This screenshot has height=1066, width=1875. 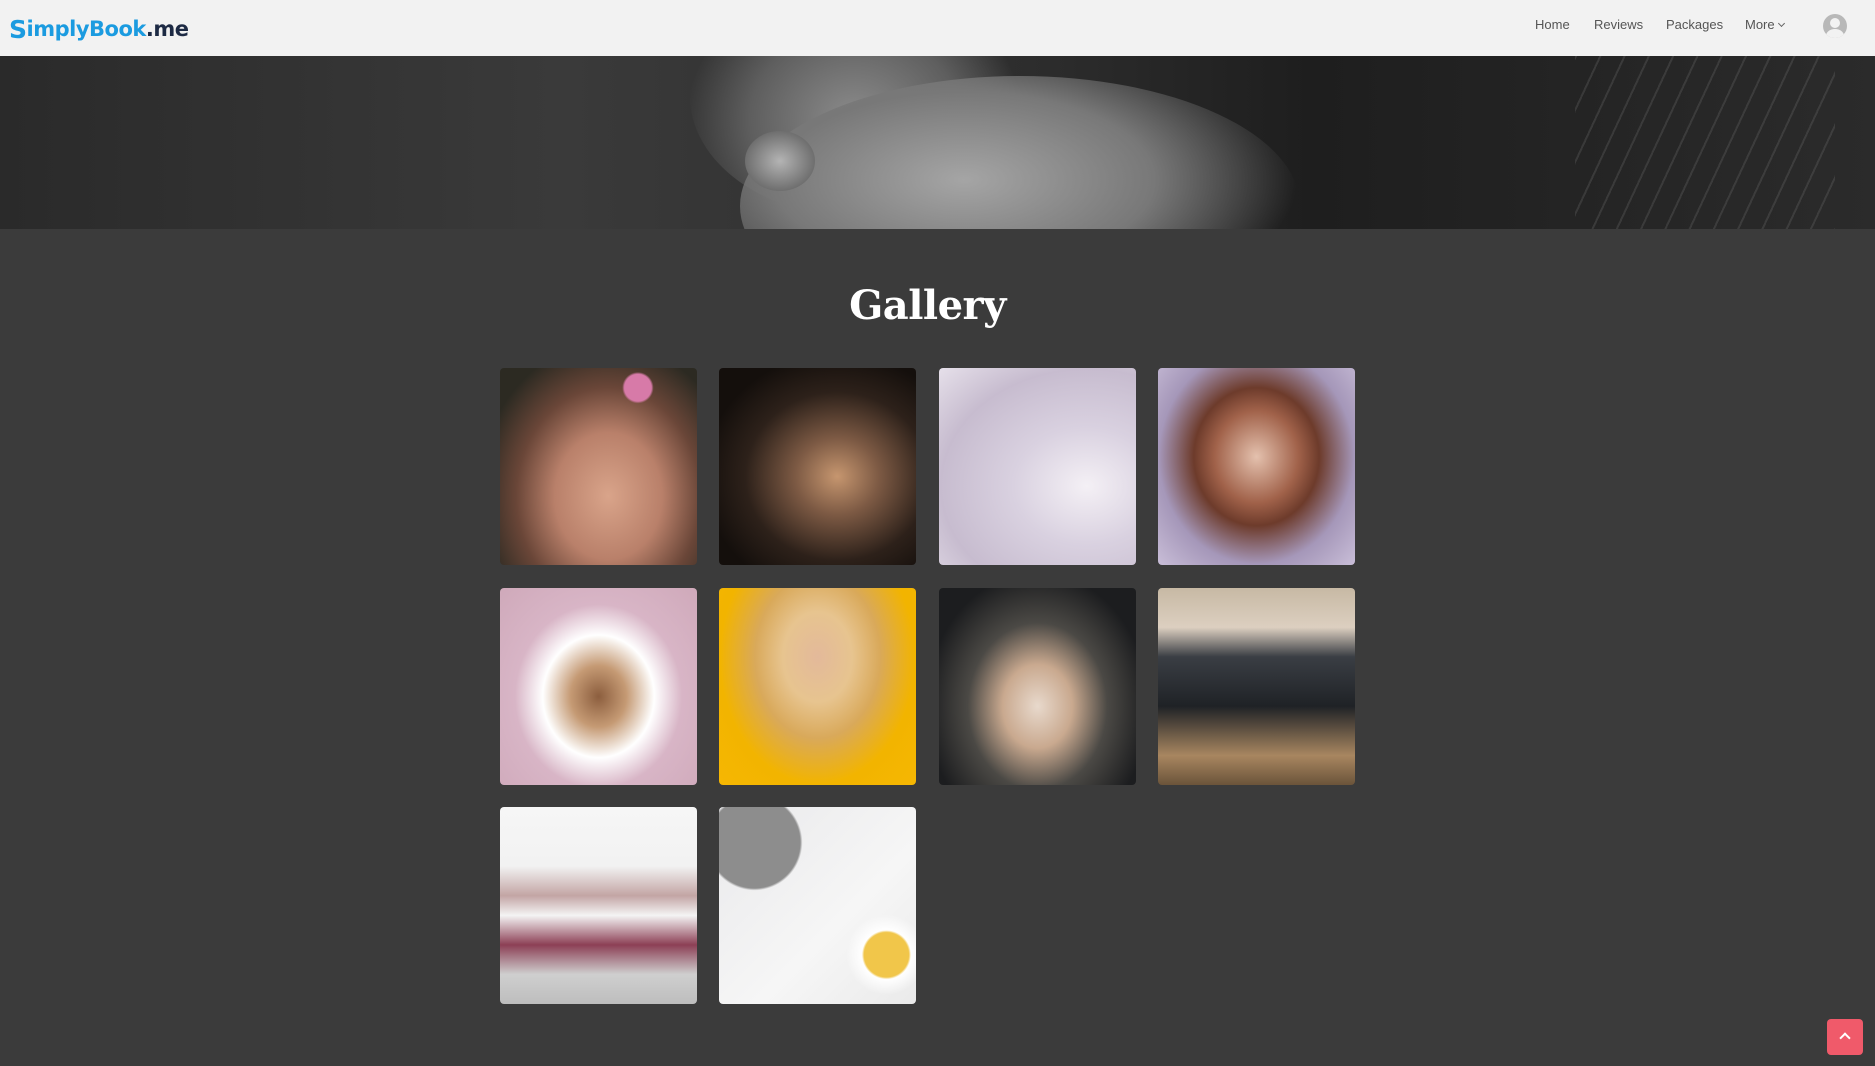 What do you see at coordinates (1760, 24) in the screenshot?
I see `nav-more-label: More` at bounding box center [1760, 24].